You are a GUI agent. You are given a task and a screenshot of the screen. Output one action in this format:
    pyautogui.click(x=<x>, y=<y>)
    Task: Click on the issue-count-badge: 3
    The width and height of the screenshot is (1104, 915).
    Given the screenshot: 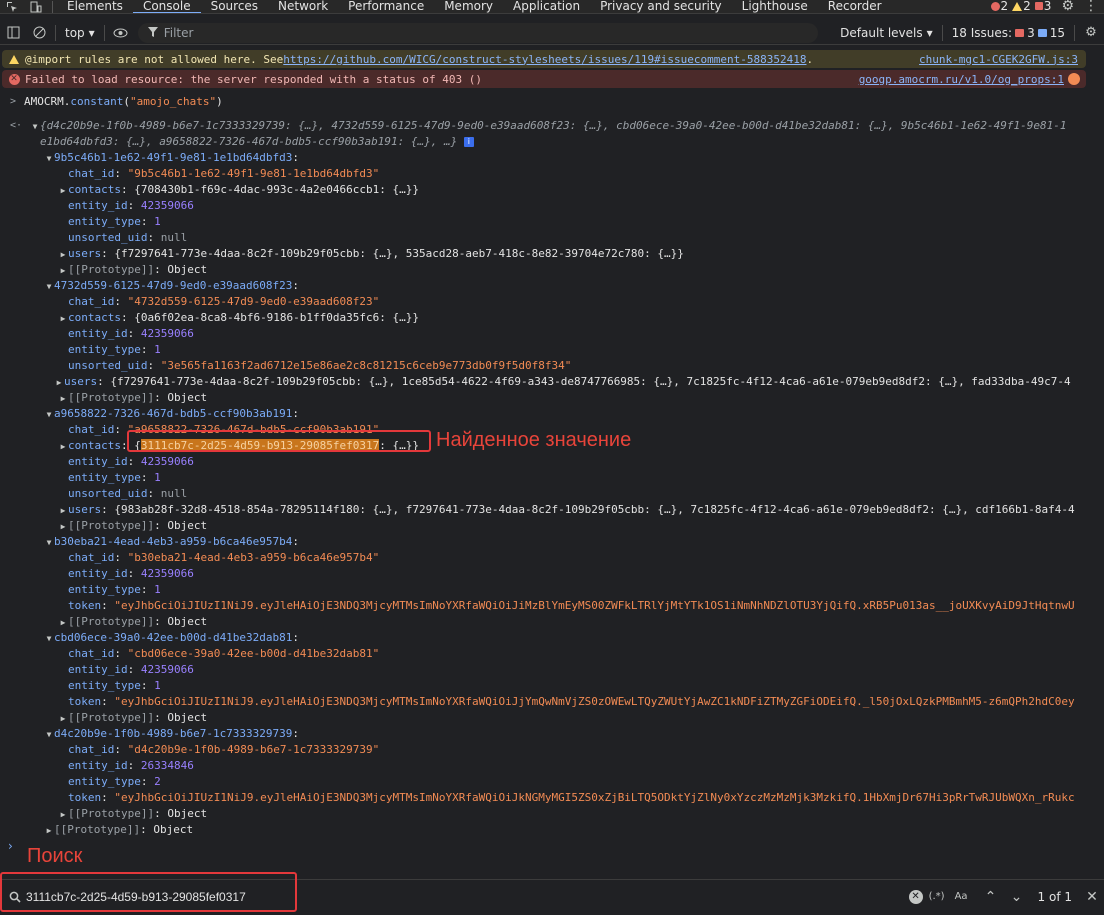 What is the action you would take?
    pyautogui.click(x=1042, y=6)
    